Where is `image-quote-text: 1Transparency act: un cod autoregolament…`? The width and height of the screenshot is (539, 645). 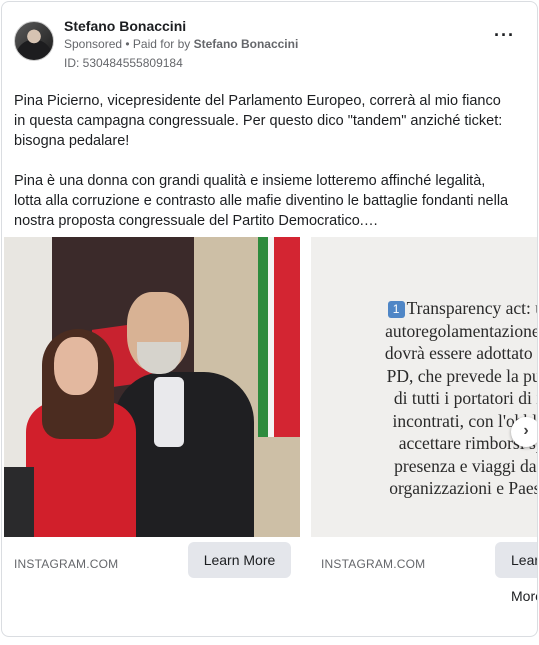
image-quote-text: 1Transparency act: un cod autoregolament… is located at coordinates (461, 398).